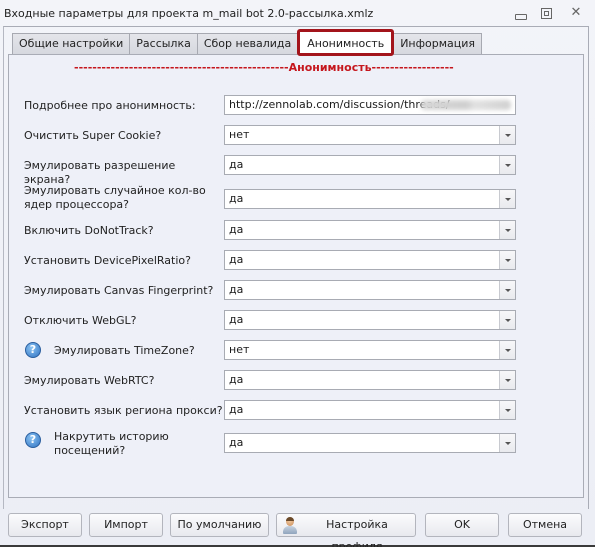 This screenshot has width=595, height=547. Describe the element at coordinates (45, 525) in the screenshot. I see `export-button: Экспорт` at that location.